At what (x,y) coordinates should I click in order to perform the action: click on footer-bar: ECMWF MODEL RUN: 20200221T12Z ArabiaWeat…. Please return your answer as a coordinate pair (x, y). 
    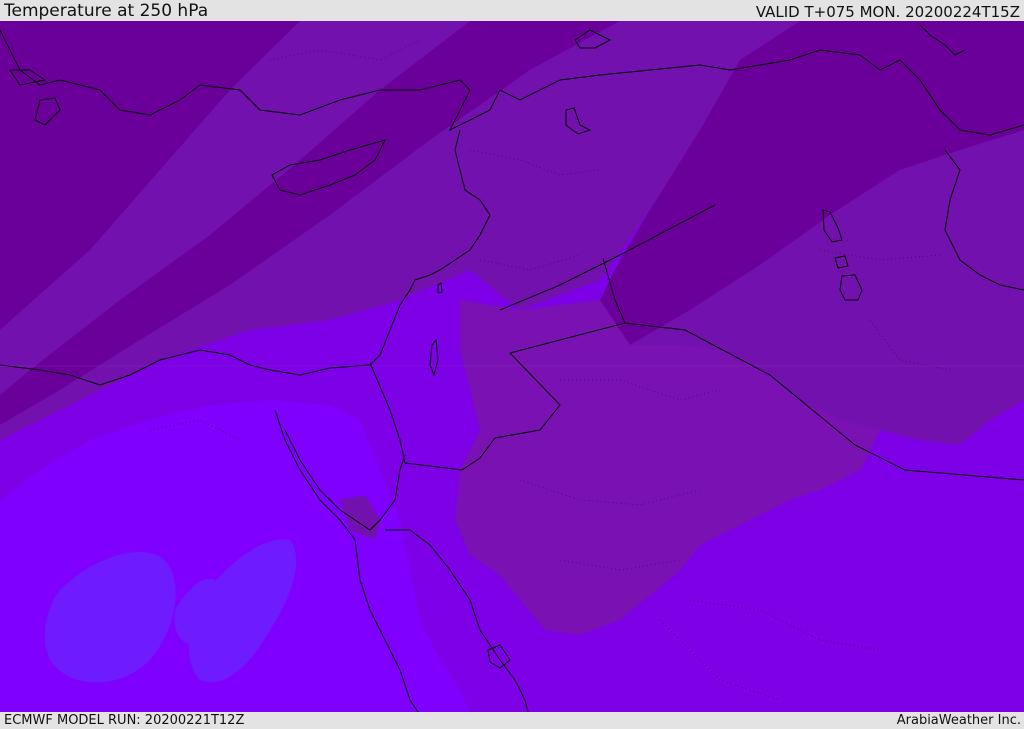
    Looking at the image, I should click on (512, 720).